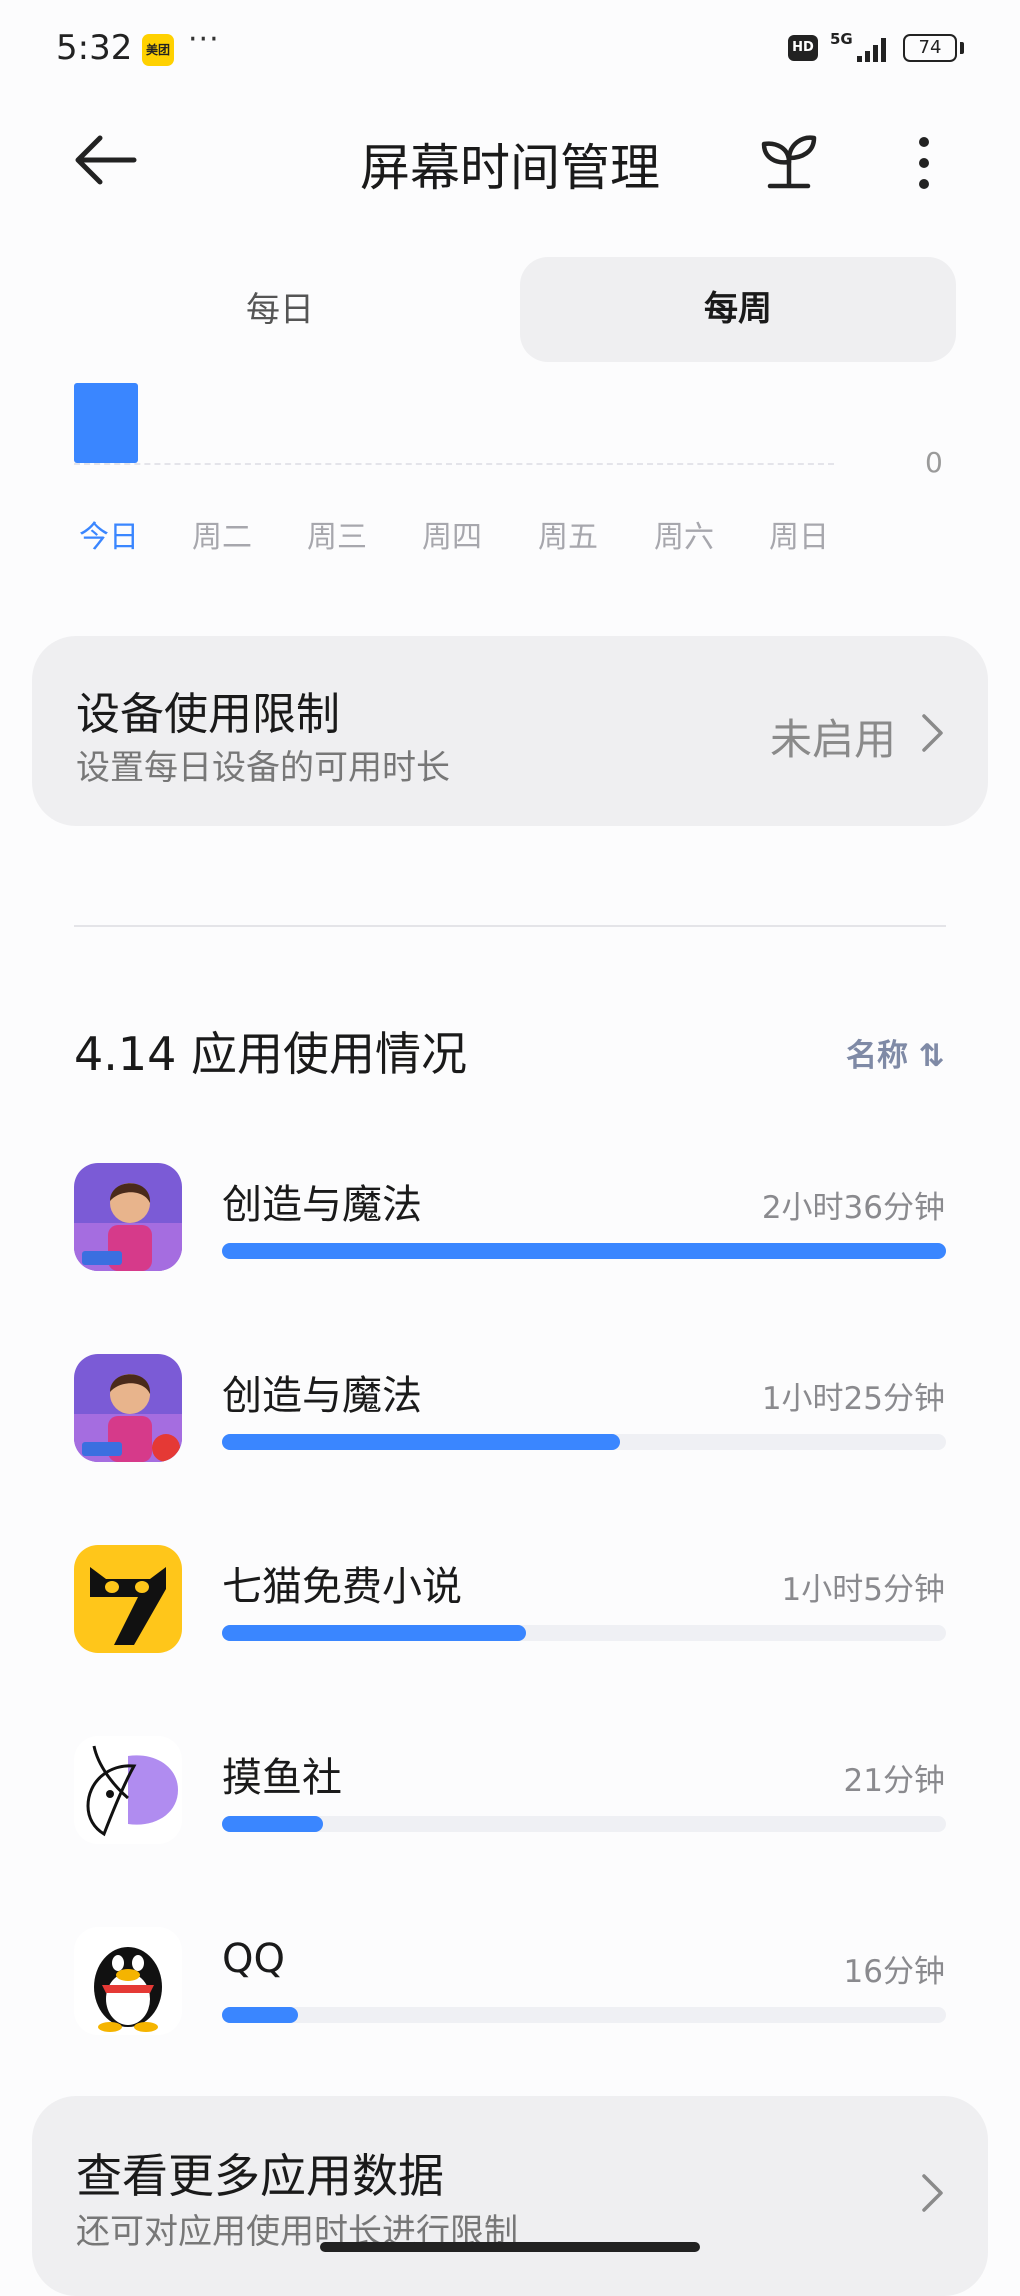  I want to click on network-type: 5G, so click(841, 39).